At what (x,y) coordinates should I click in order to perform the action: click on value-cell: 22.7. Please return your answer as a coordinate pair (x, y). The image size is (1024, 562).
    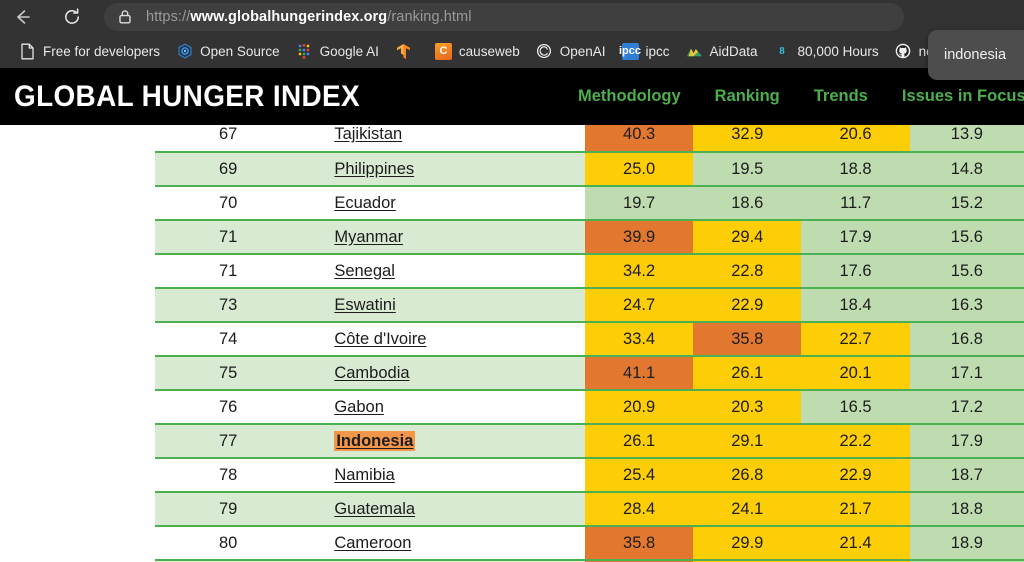
    Looking at the image, I should click on (855, 339).